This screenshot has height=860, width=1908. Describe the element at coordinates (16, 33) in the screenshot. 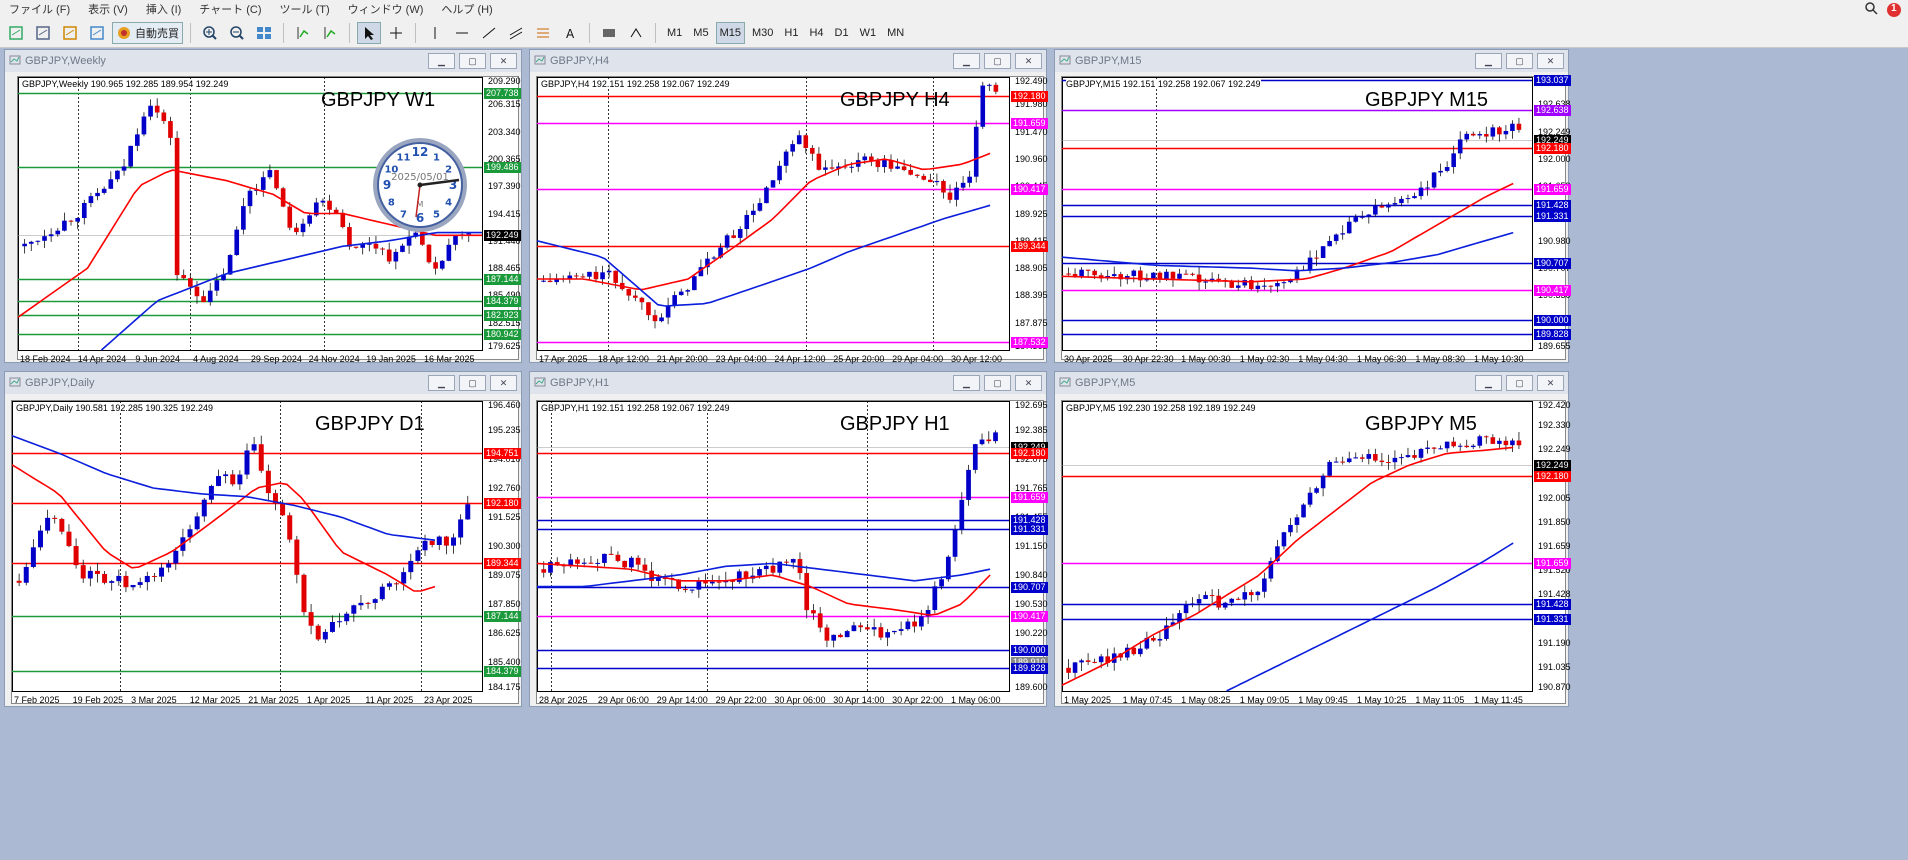

I see `new-chart-icon` at that location.